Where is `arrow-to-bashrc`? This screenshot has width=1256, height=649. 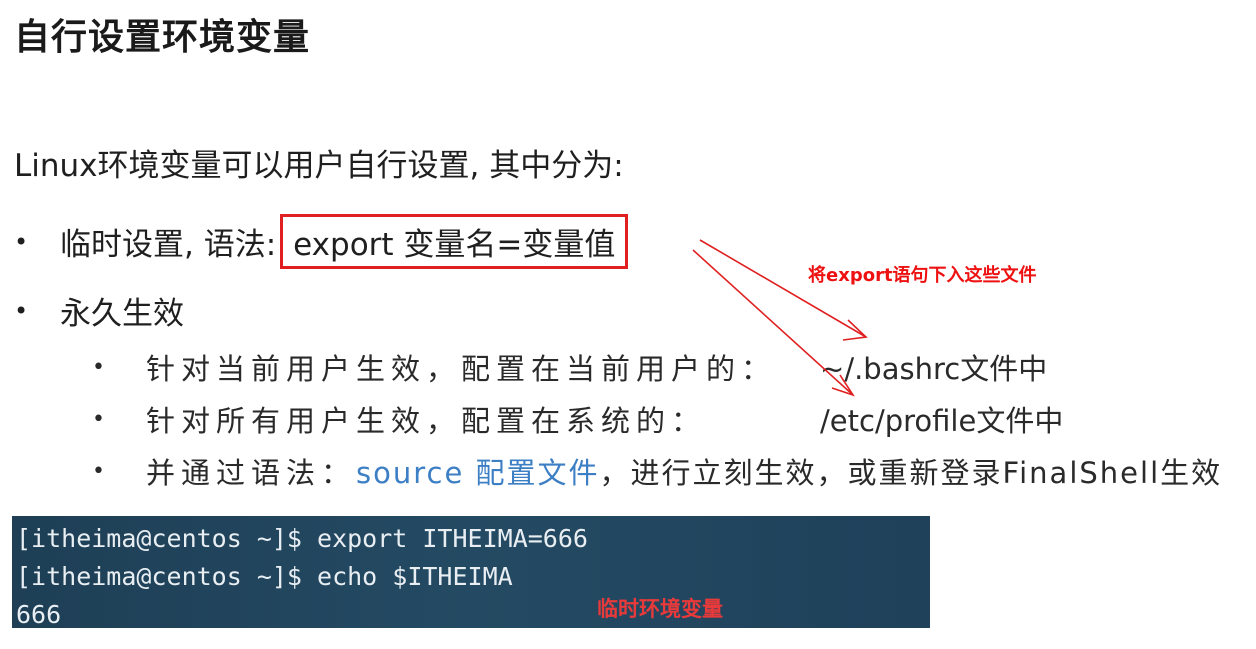
arrow-to-bashrc is located at coordinates (783, 288).